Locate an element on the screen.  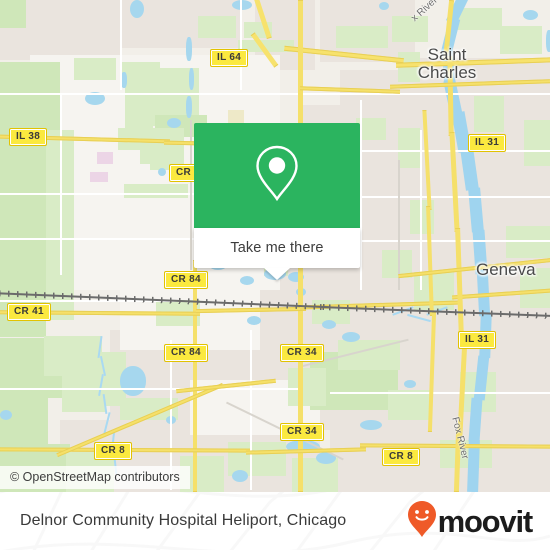
place-callout-card: Take me there is located at coordinates (277, 201).